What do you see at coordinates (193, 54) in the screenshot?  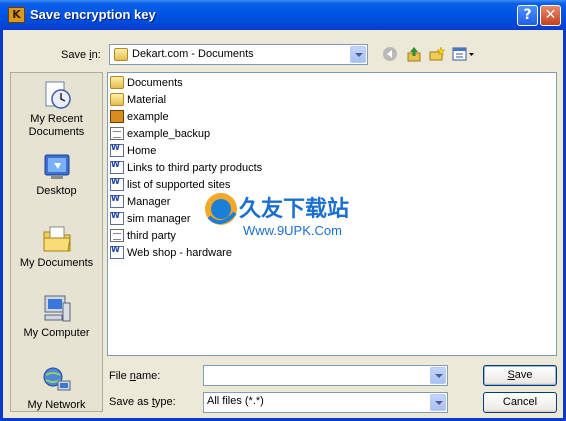 I see `save-in-value: Dekart.com - Documents` at bounding box center [193, 54].